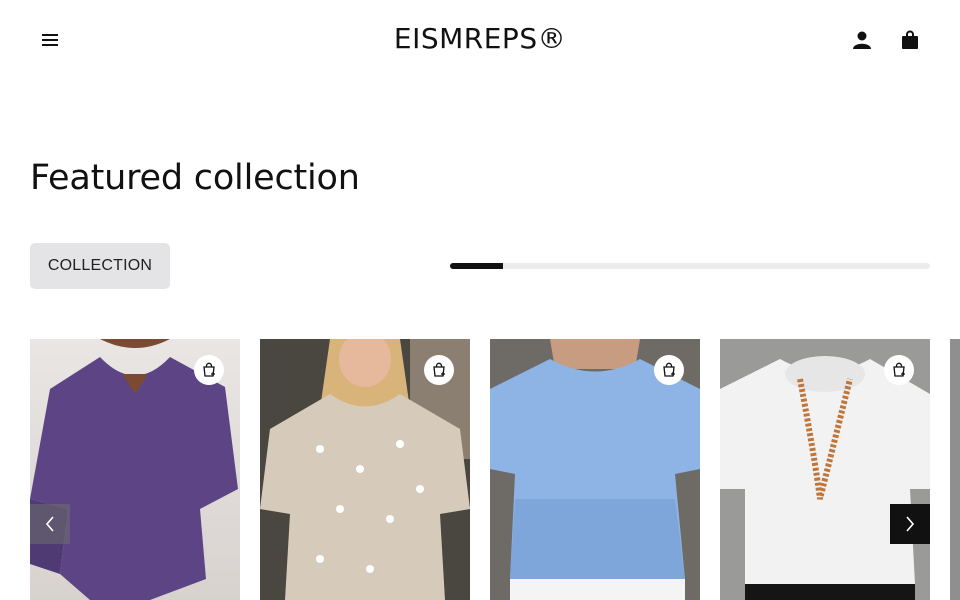 The width and height of the screenshot is (960, 600). I want to click on slider-progress-fill, so click(476, 266).